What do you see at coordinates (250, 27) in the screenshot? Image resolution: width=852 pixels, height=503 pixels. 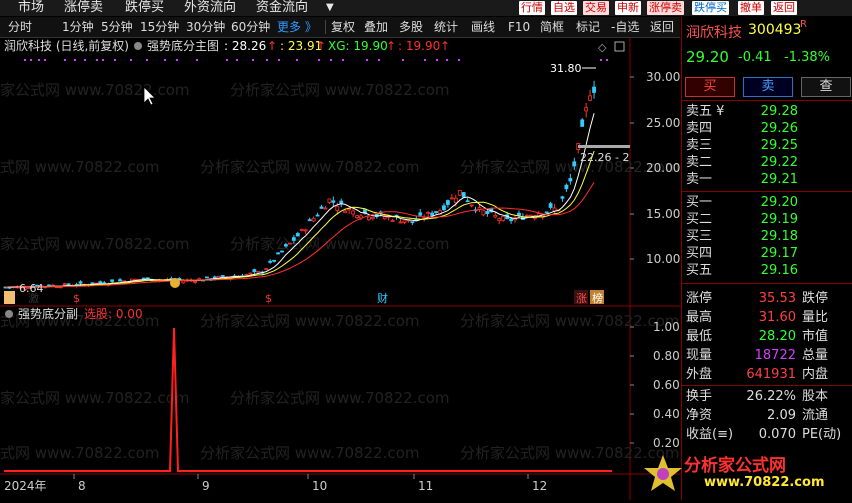 I see `period-60min: 60分钟` at bounding box center [250, 27].